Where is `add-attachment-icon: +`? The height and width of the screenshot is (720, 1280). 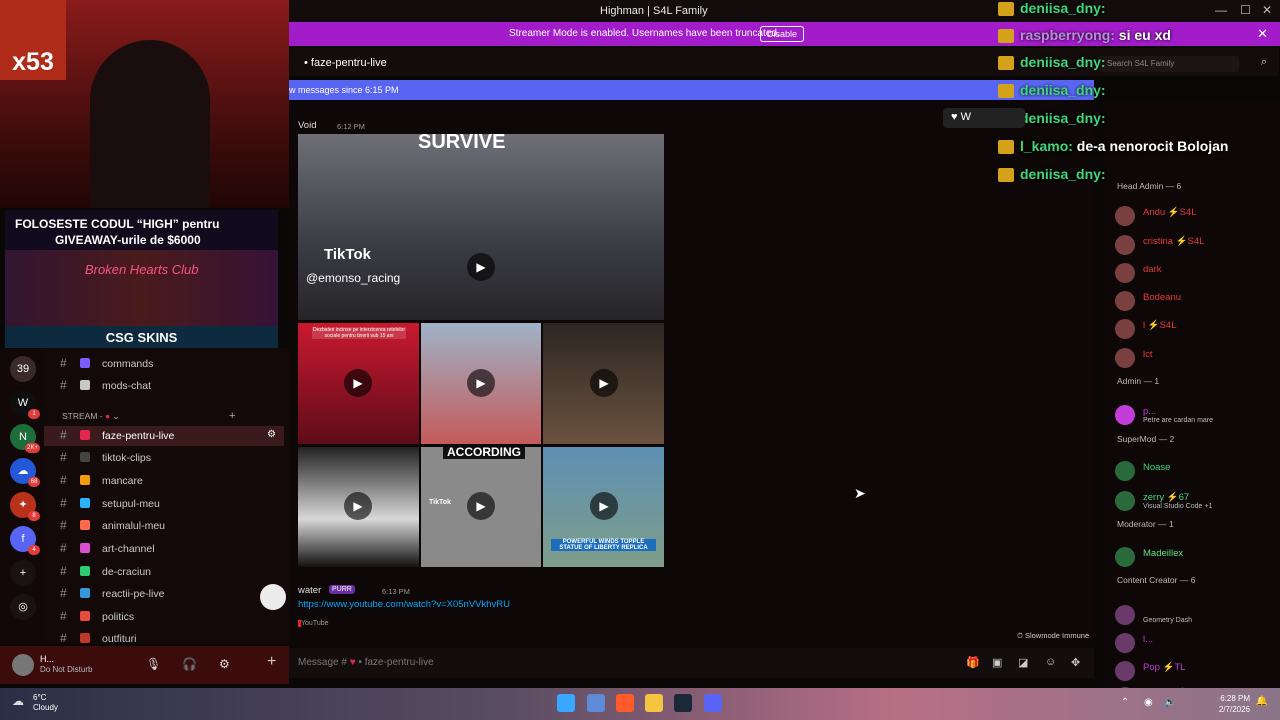 add-attachment-icon: + is located at coordinates (271, 662).